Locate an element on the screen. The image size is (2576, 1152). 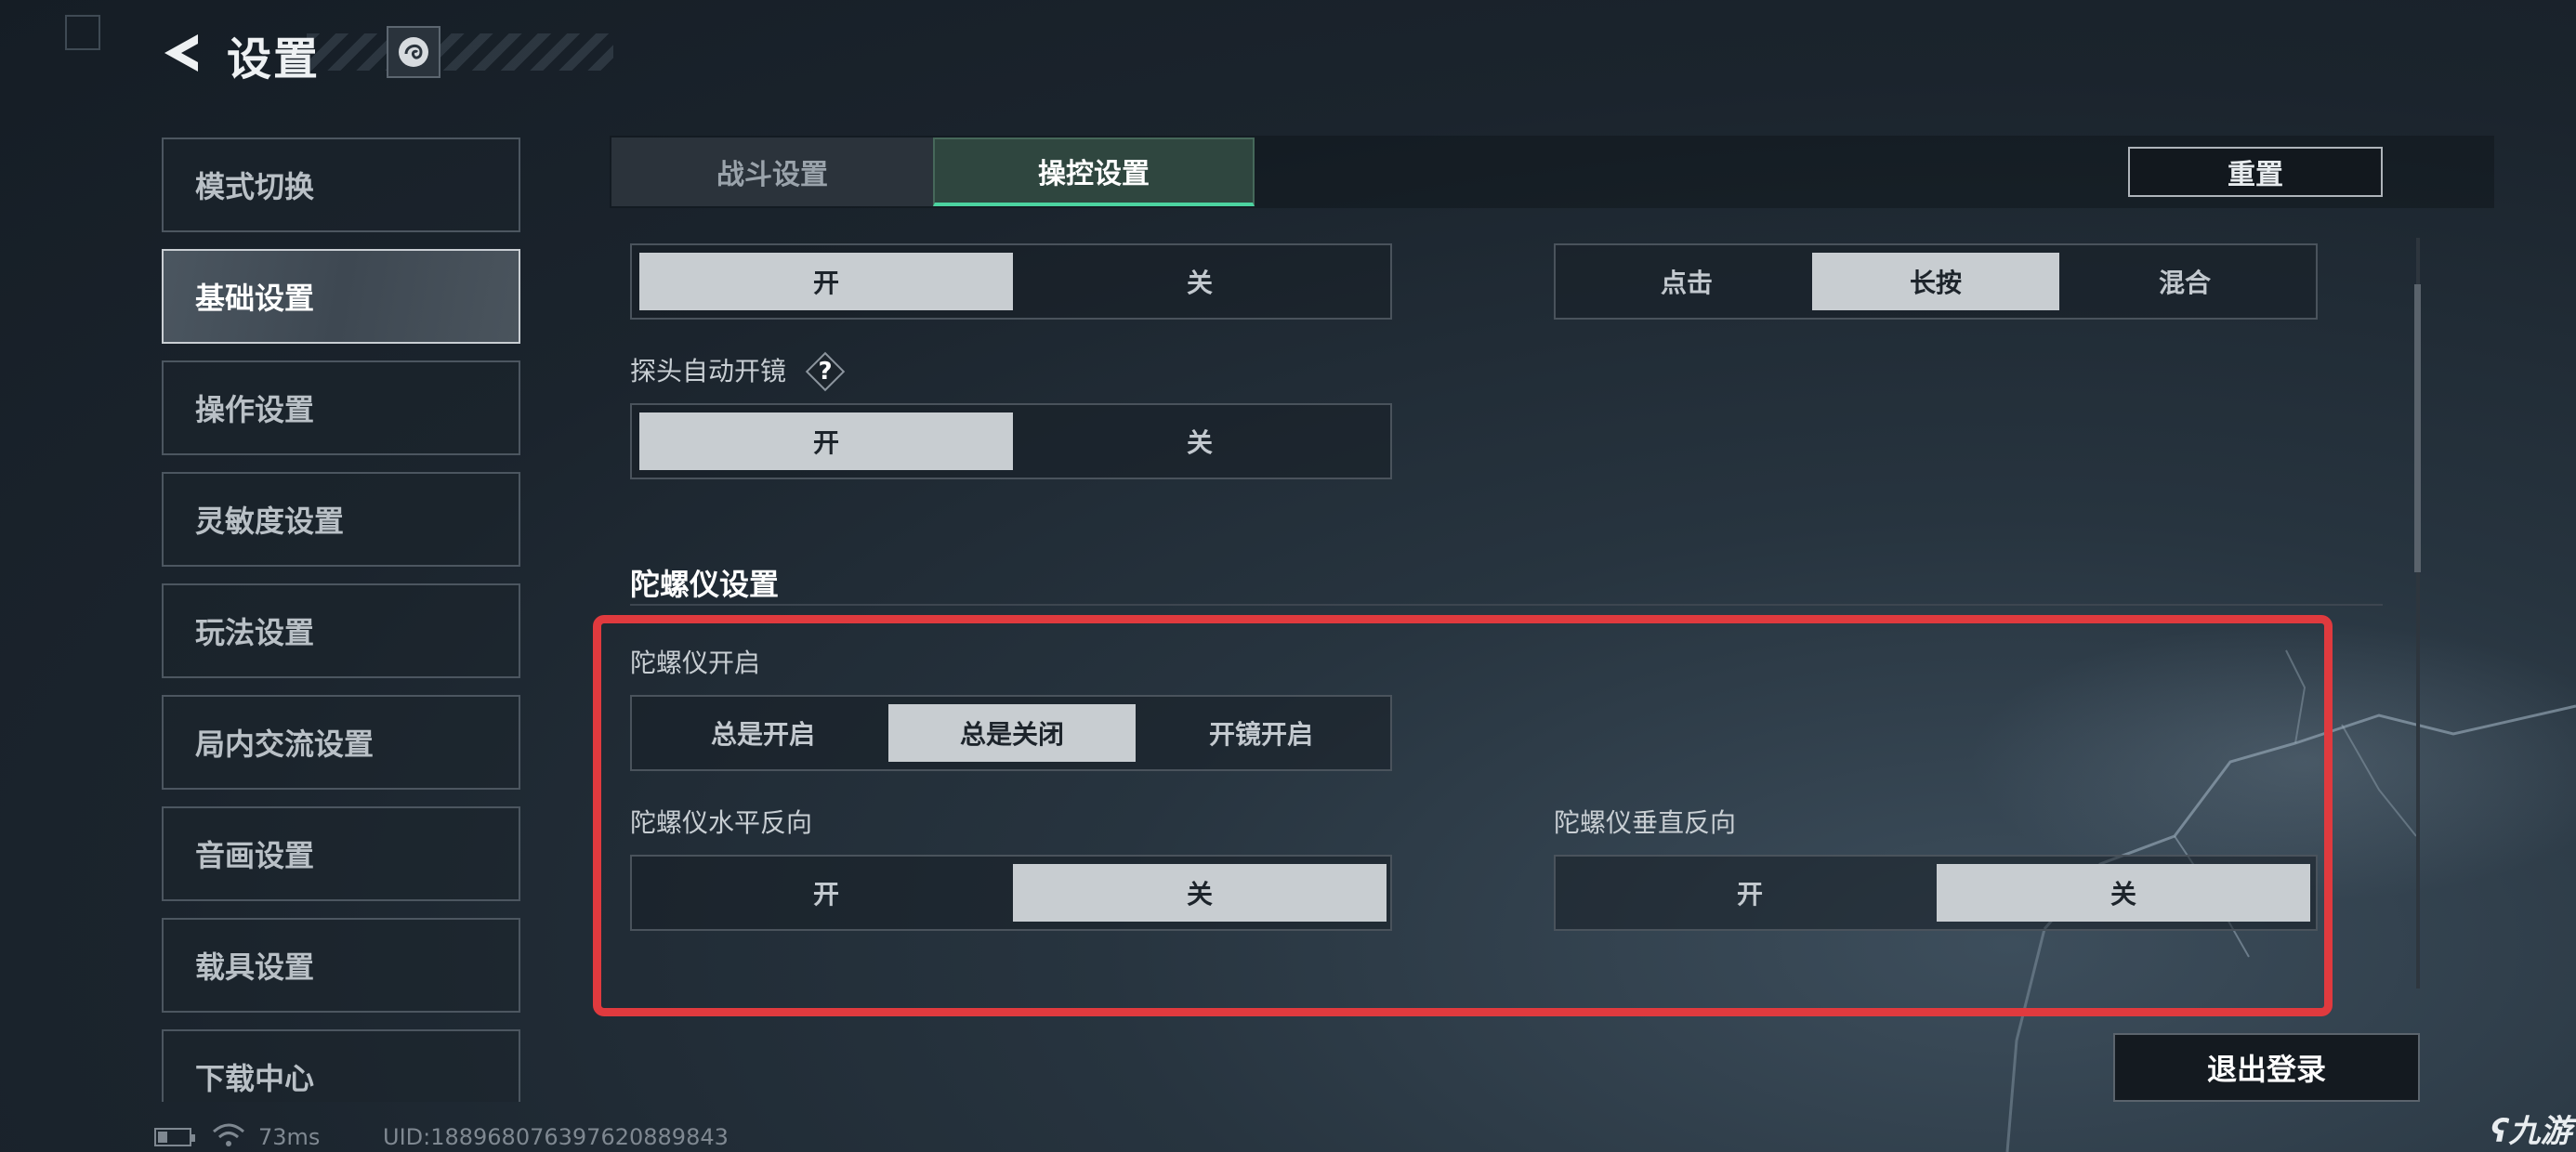
logout-button: 退出登录 is located at coordinates (2266, 1067).